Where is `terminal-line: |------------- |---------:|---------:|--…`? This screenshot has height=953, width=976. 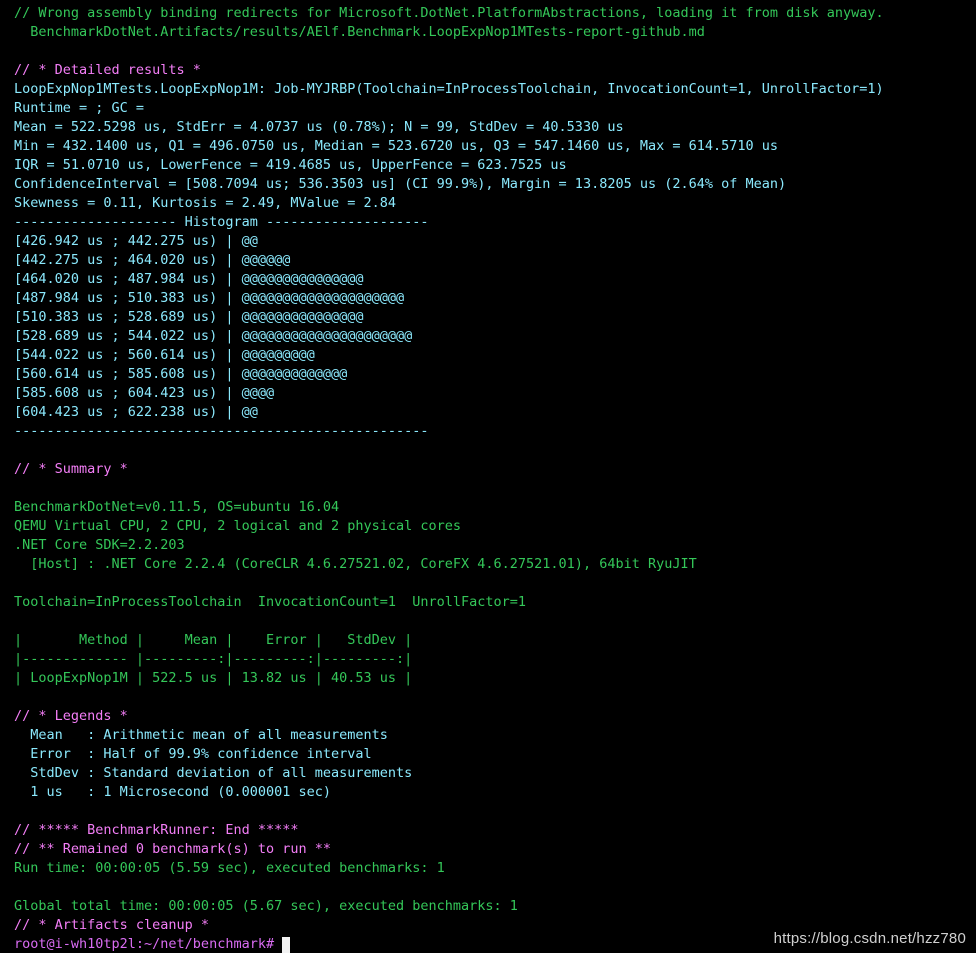 terminal-line: |------------- |---------:|---------:|--… is located at coordinates (213, 659).